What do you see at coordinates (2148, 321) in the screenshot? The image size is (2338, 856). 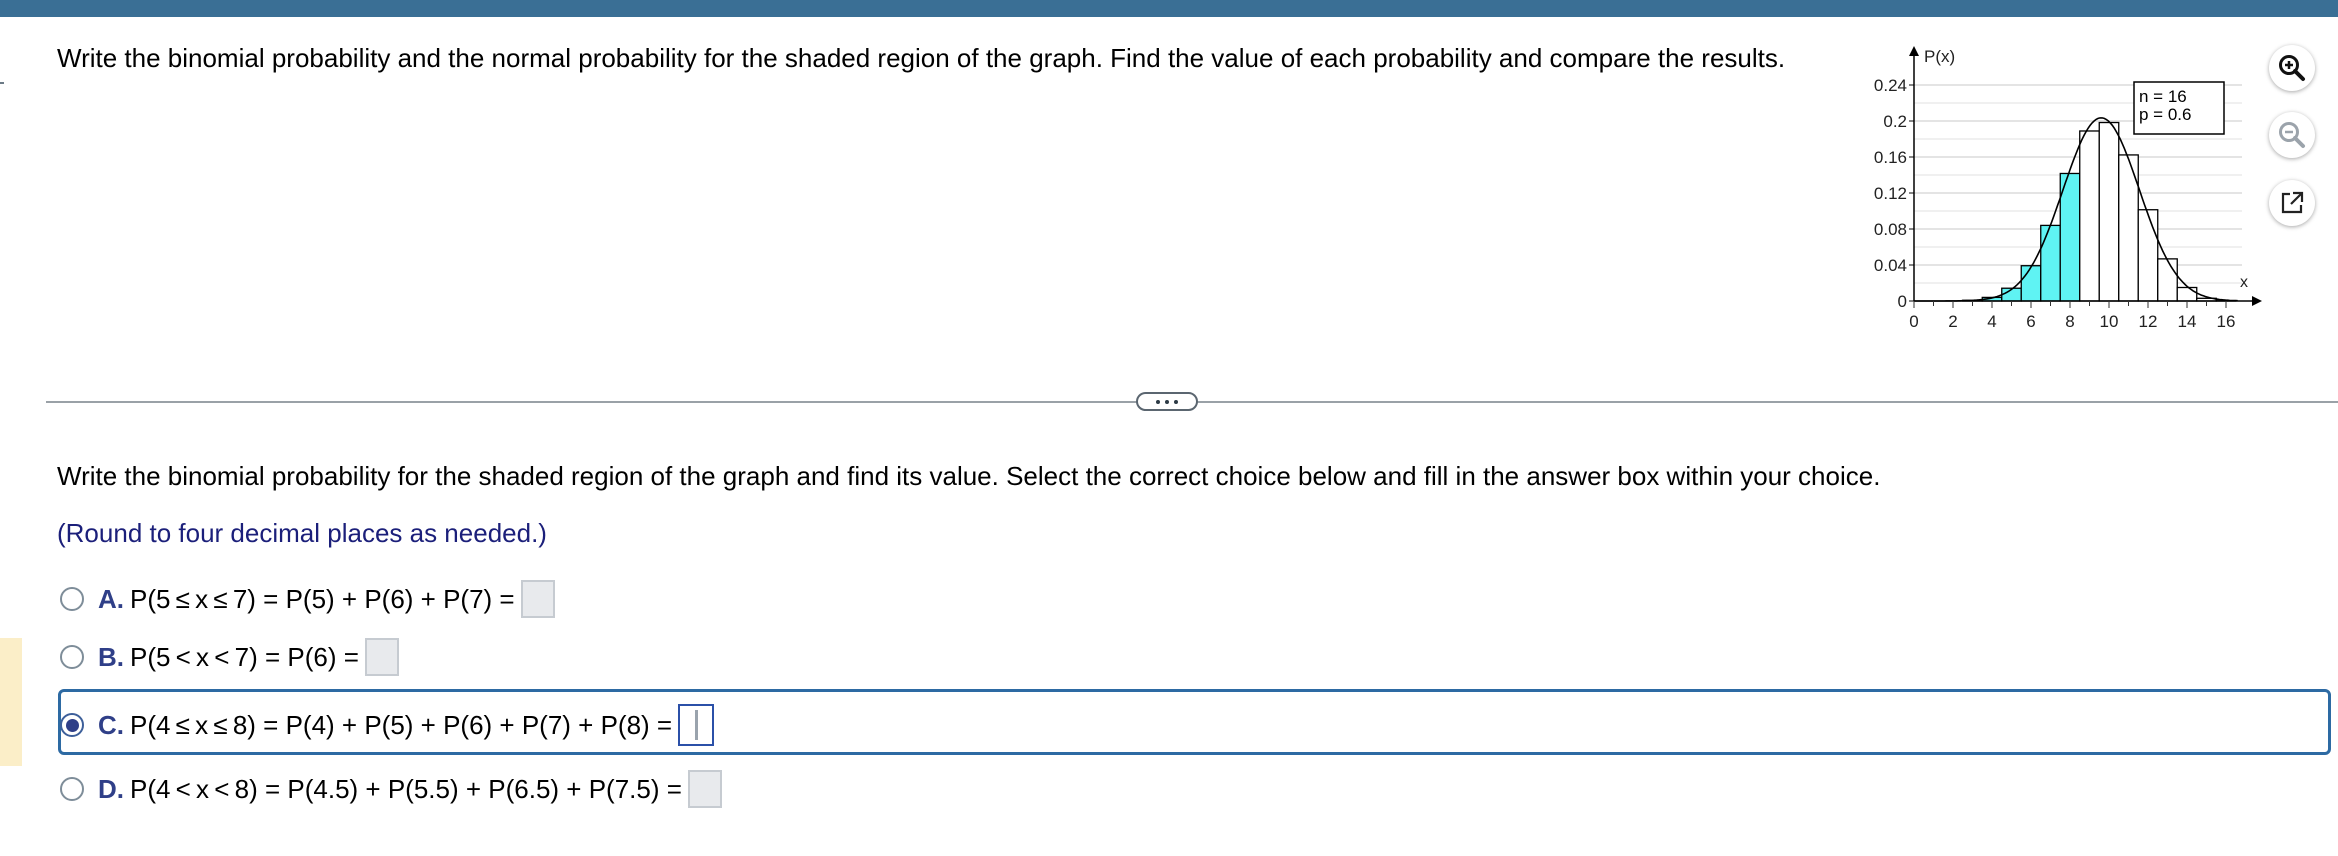 I see `x-tick-label: 12` at bounding box center [2148, 321].